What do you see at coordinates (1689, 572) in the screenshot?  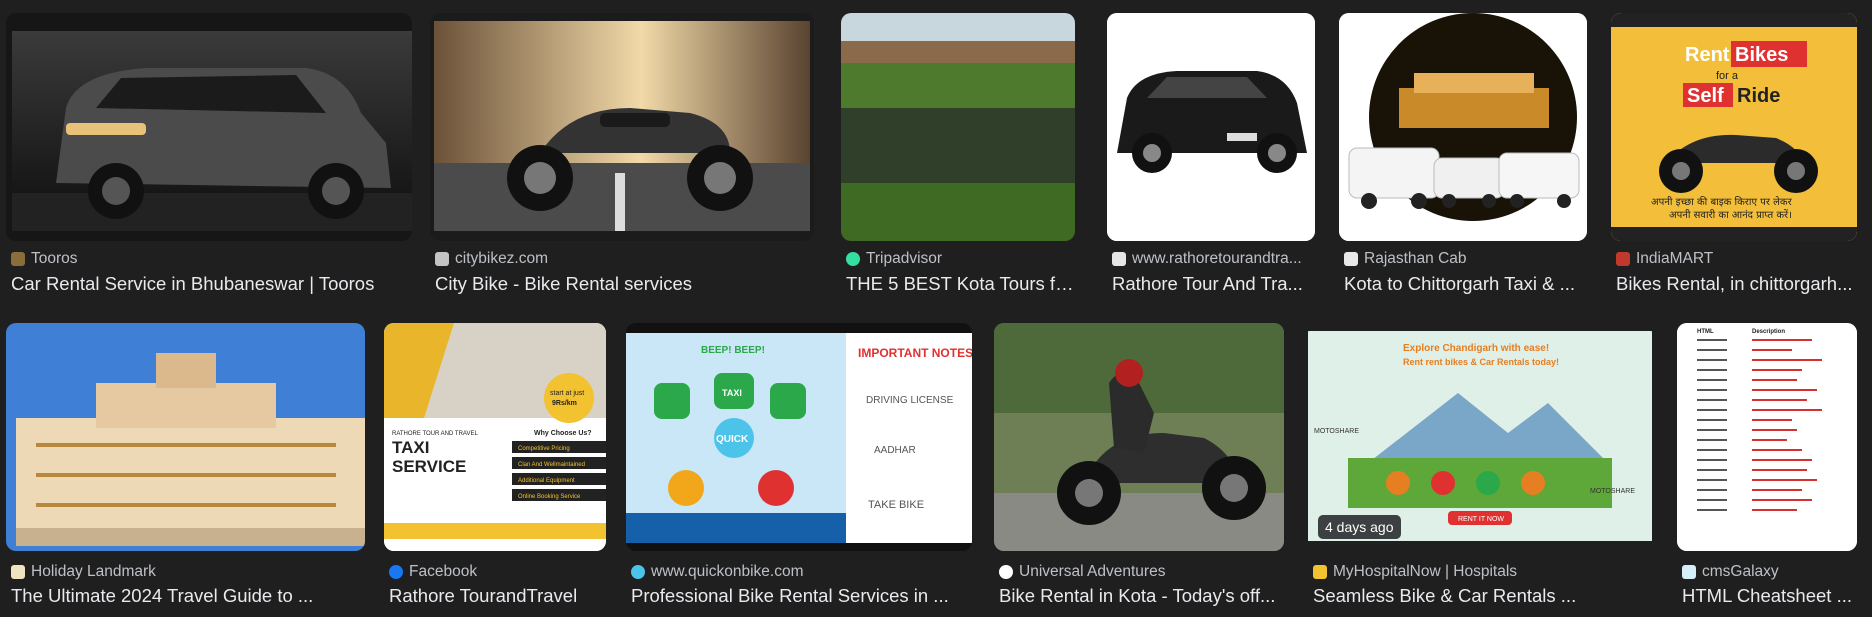 I see `cmsgalaxy-logo-icon` at bounding box center [1689, 572].